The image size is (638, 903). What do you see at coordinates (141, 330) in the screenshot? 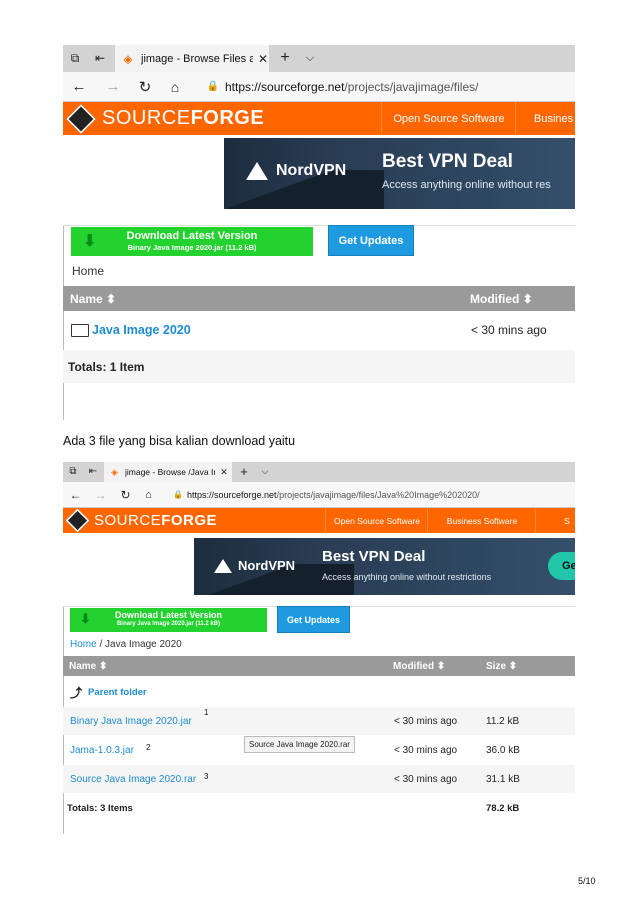
I see `folder-link: Java Image 2020` at bounding box center [141, 330].